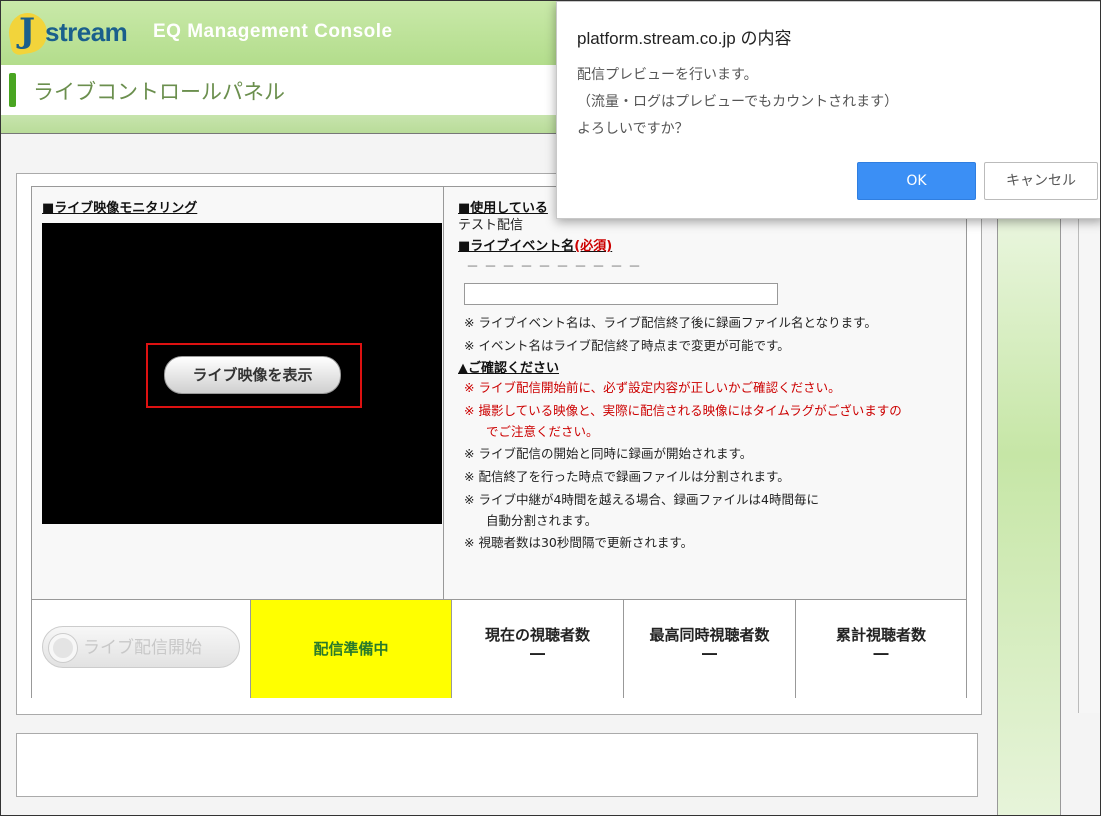  Describe the element at coordinates (709, 635) in the screenshot. I see `peak-viewers-label: 最高同時視聴者数` at that location.